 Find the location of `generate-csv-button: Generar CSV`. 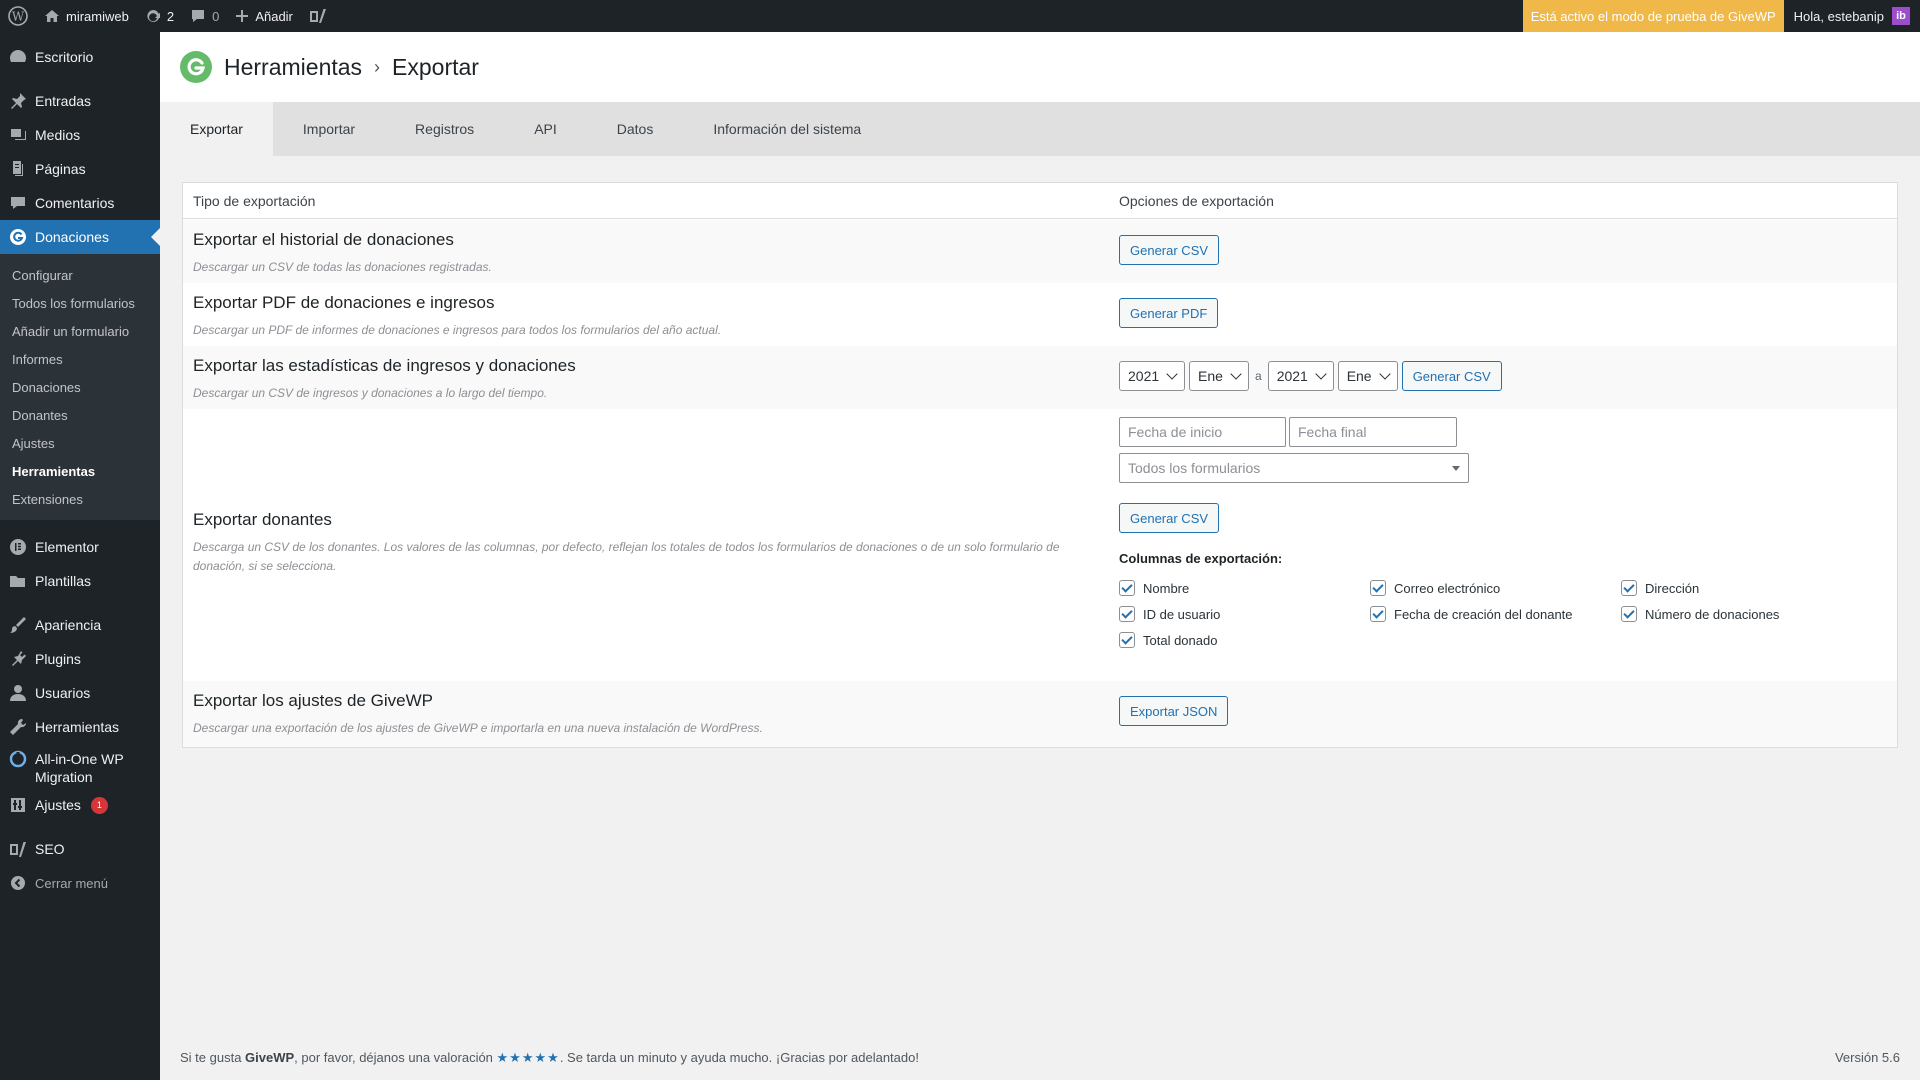

generate-csv-button: Generar CSV is located at coordinates (1169, 250).